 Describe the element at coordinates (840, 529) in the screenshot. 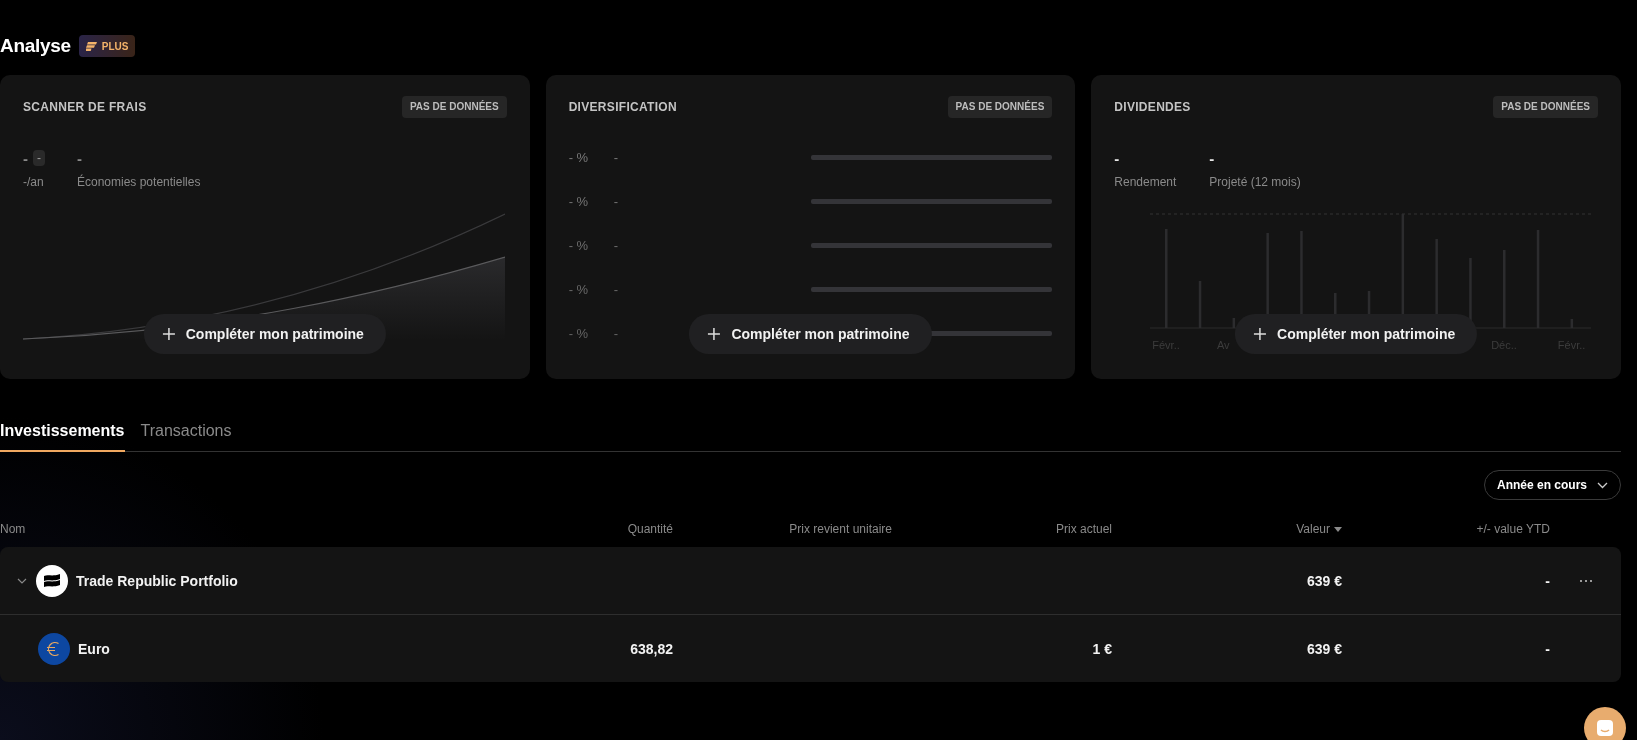

I see `column-header: Prix revient unitaire` at that location.